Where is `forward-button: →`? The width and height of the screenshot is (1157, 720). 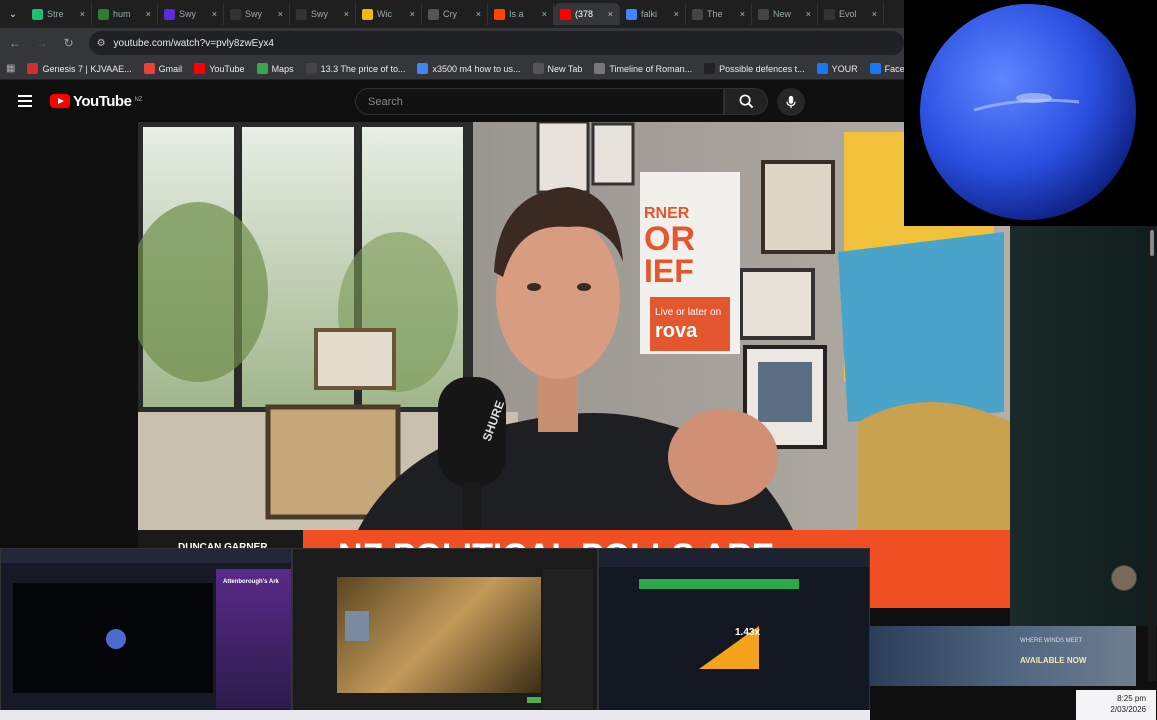 forward-button: → is located at coordinates (42, 43).